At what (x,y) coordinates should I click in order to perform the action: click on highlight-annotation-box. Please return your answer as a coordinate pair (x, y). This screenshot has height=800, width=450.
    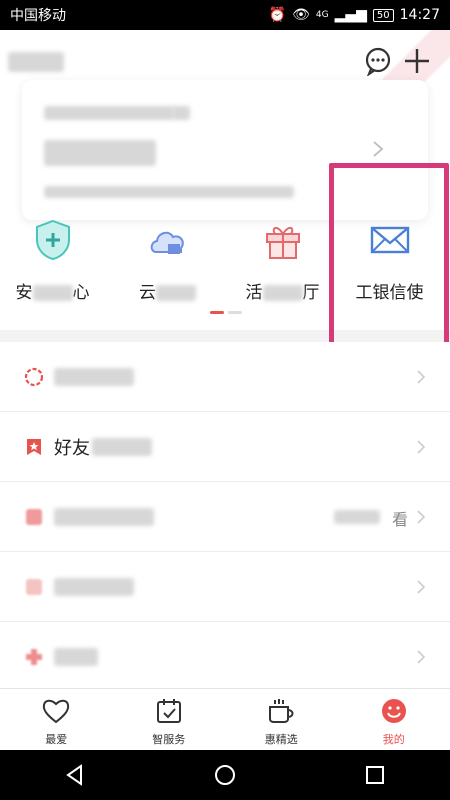
    Looking at the image, I should click on (389, 259).